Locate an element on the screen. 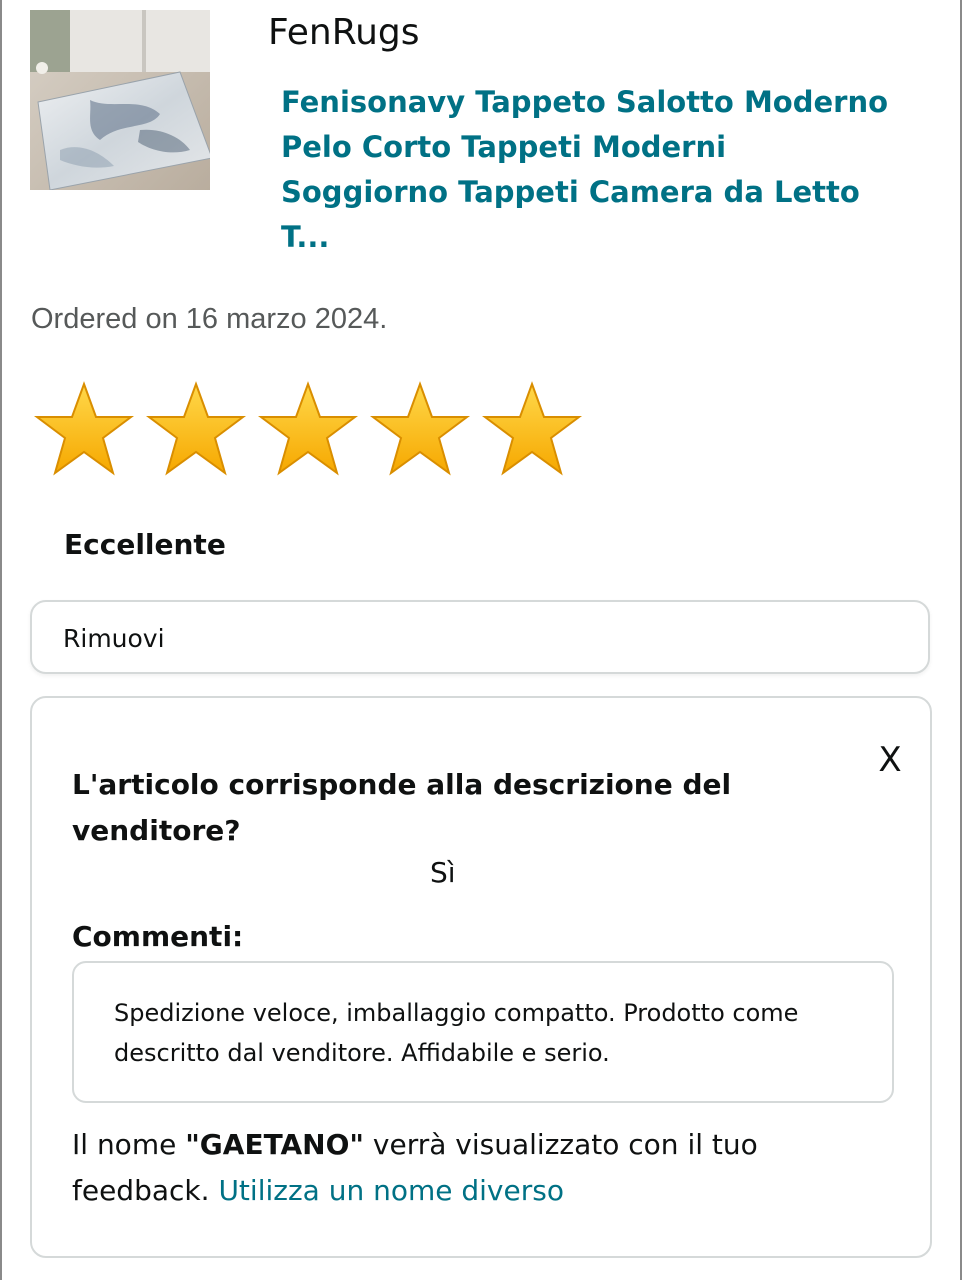 Image resolution: width=962 pixels, height=1280 pixels. star-2-icon is located at coordinates (202, 430).